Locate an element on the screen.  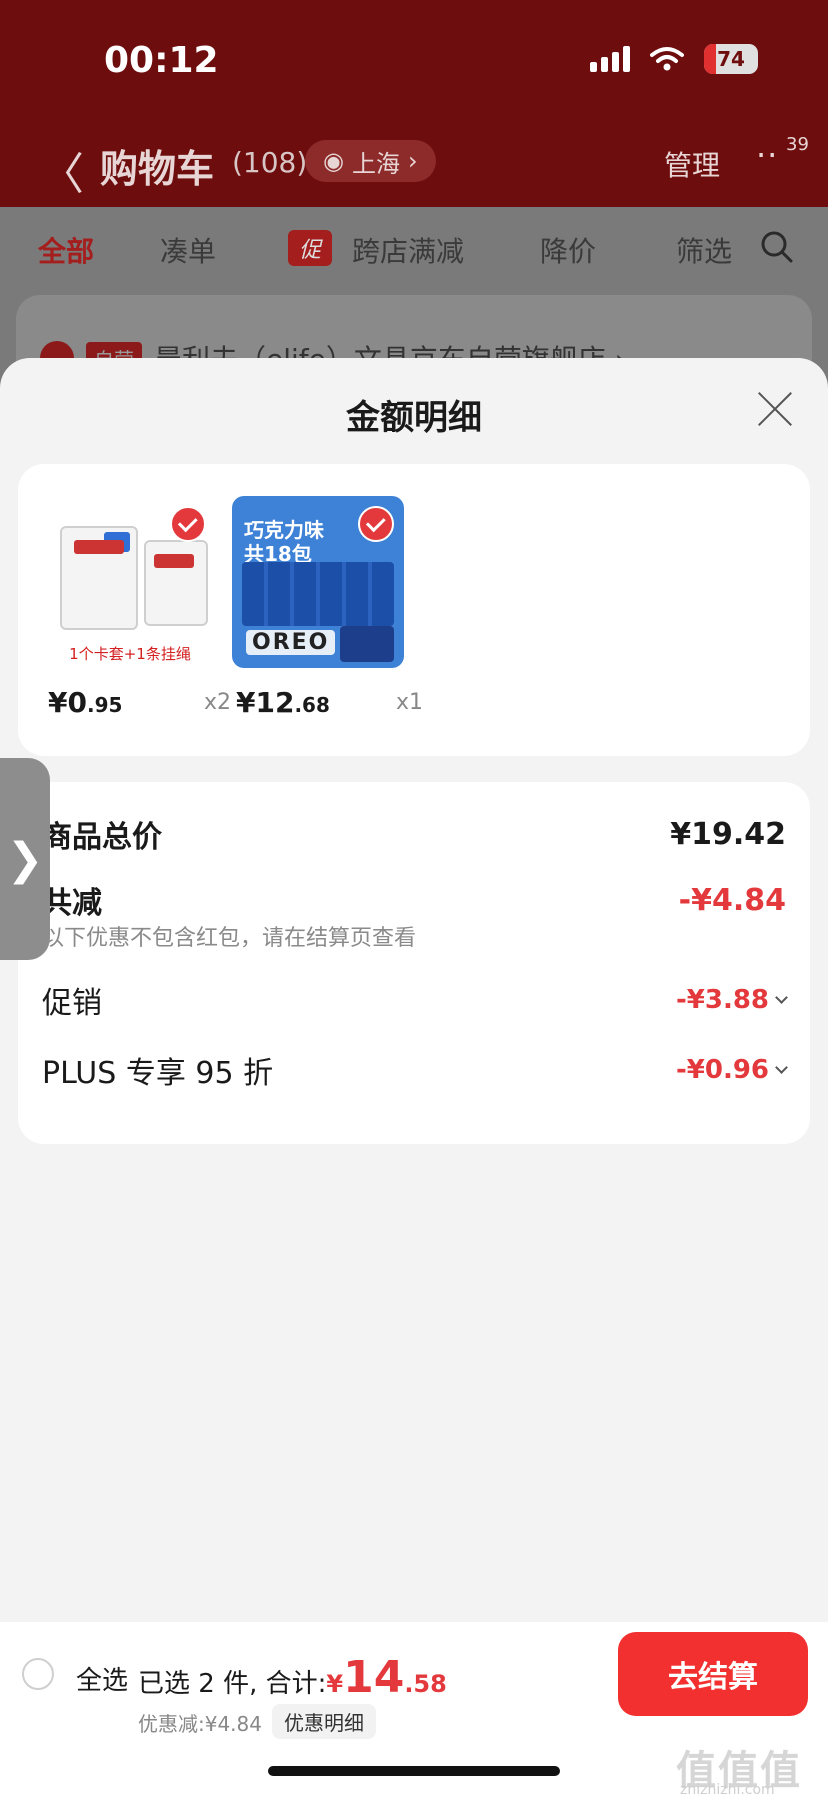
product-item: 1个卡套+1条挂绳 ¥0.95 x2 is located at coordinates (137, 607).